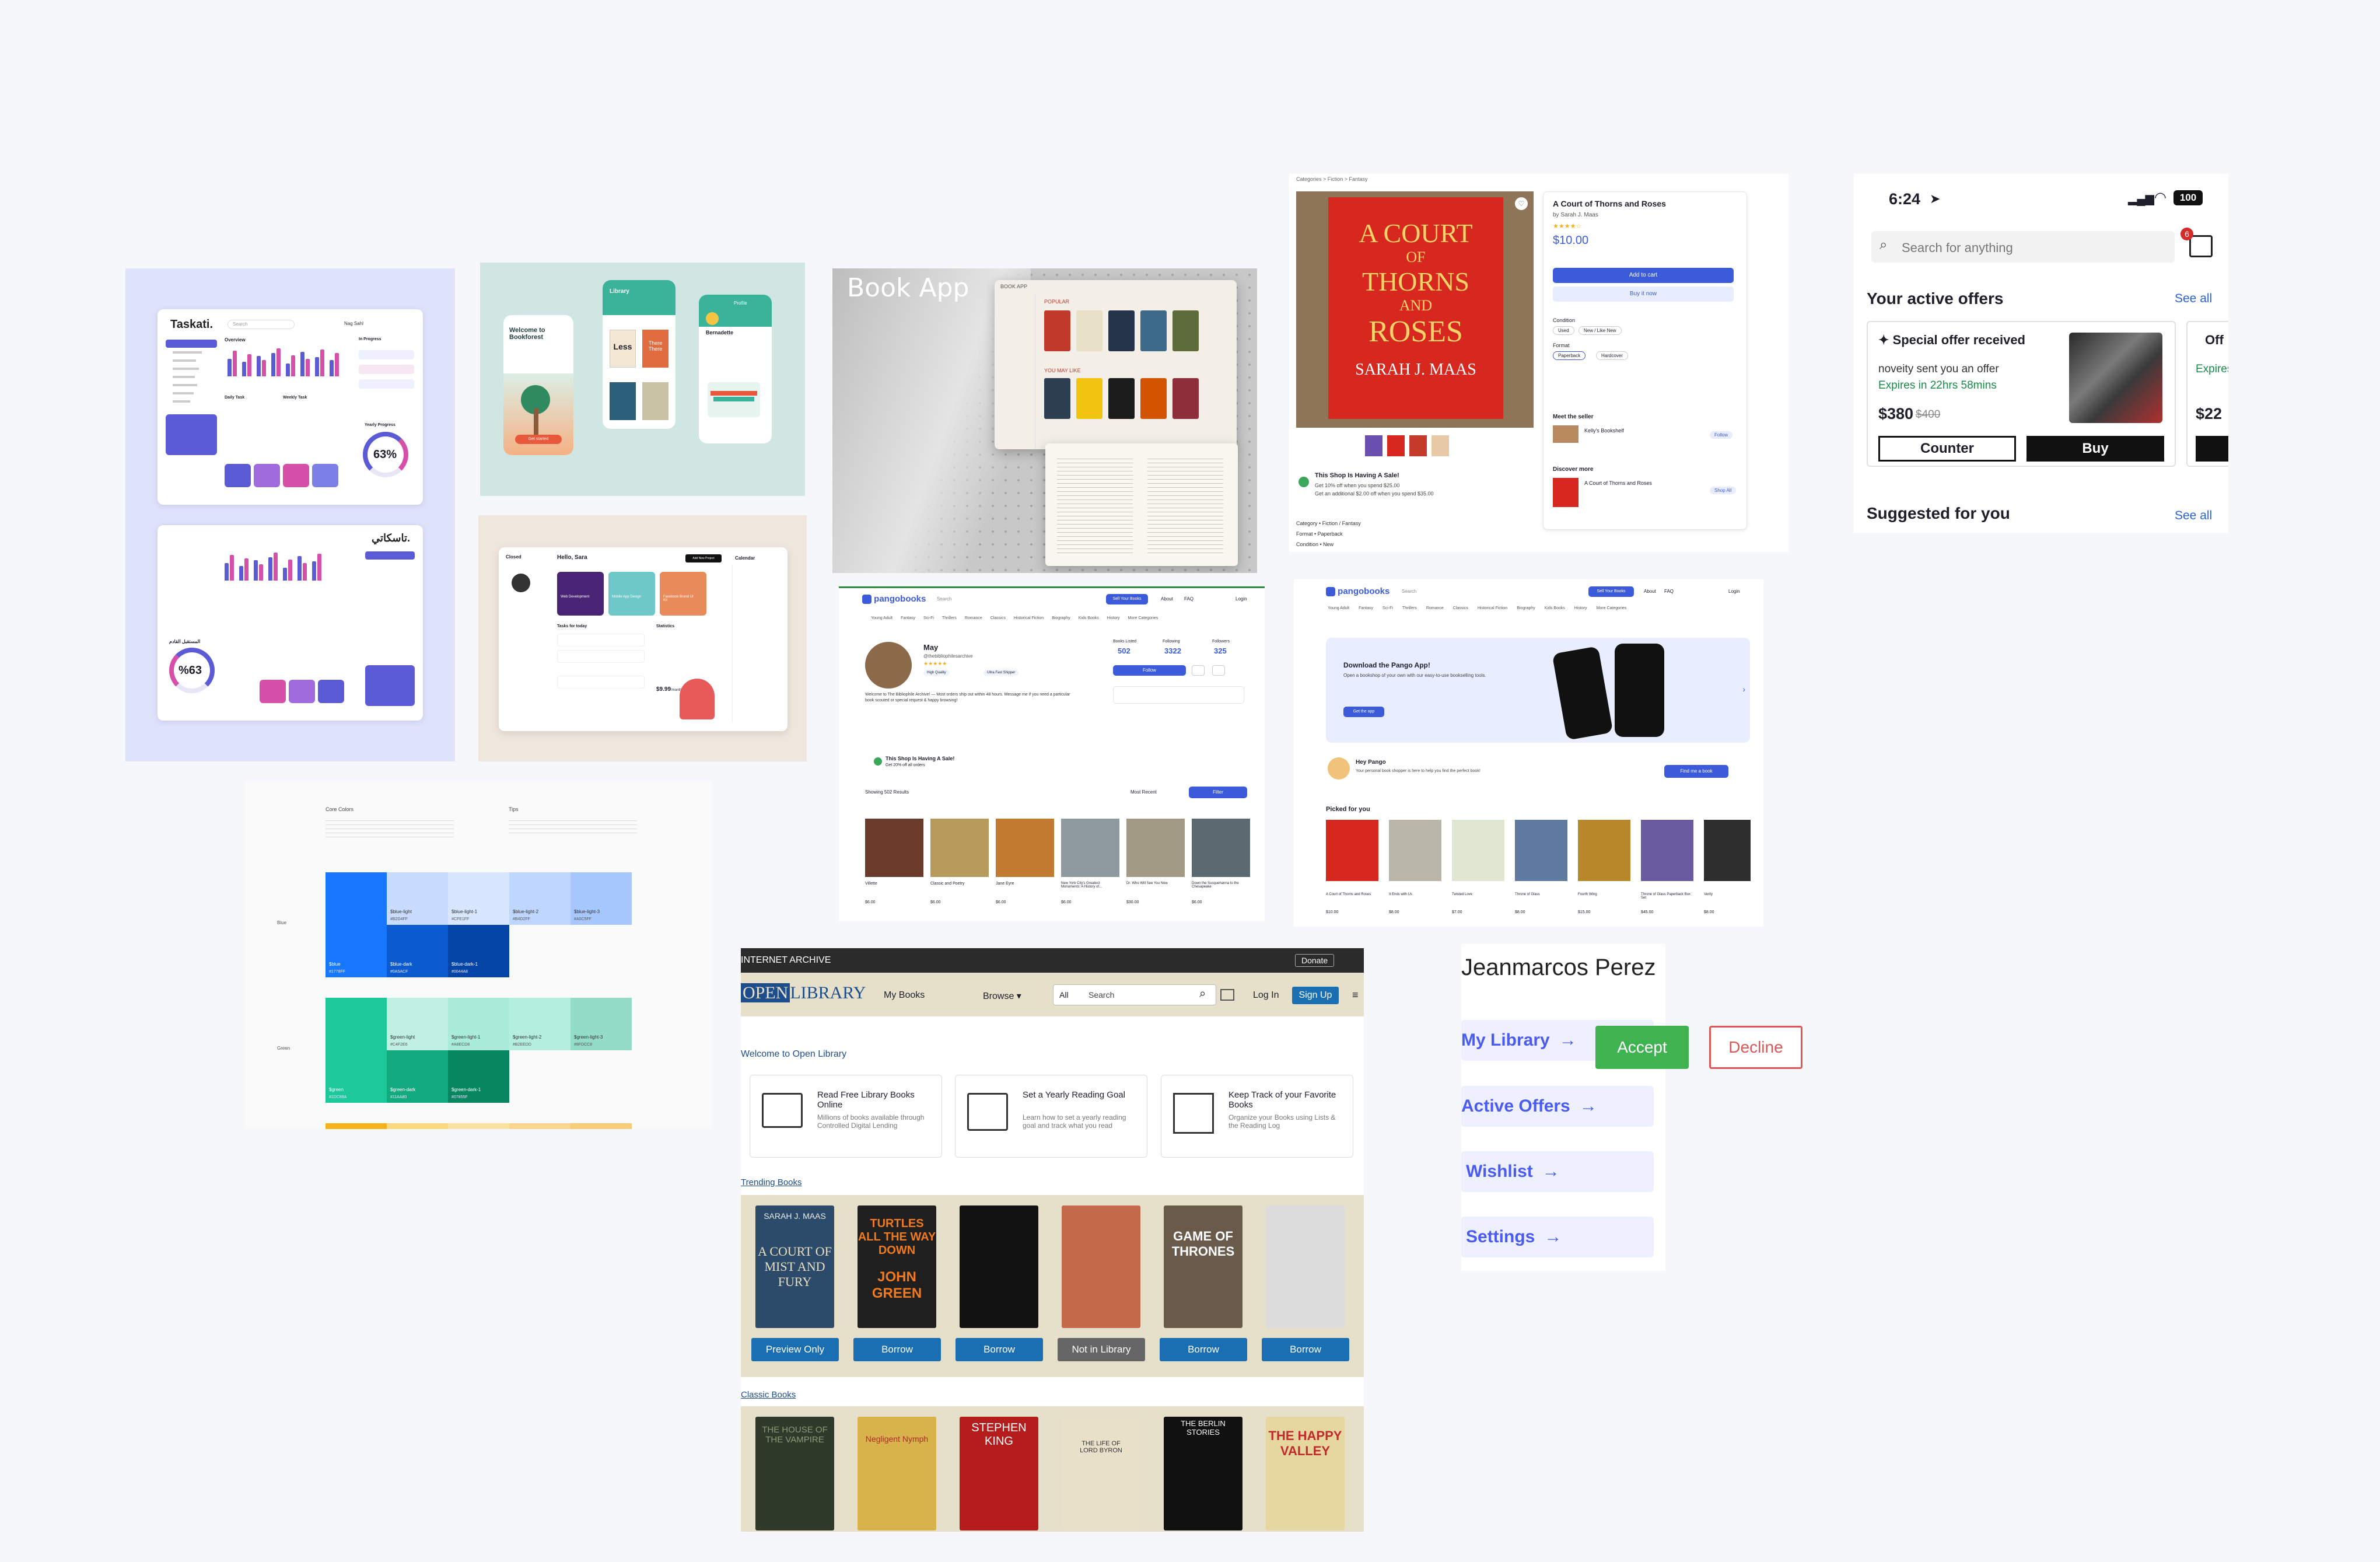 The height and width of the screenshot is (1562, 2380). What do you see at coordinates (1002, 996) in the screenshot?
I see `browse-menu: Browse ▾` at bounding box center [1002, 996].